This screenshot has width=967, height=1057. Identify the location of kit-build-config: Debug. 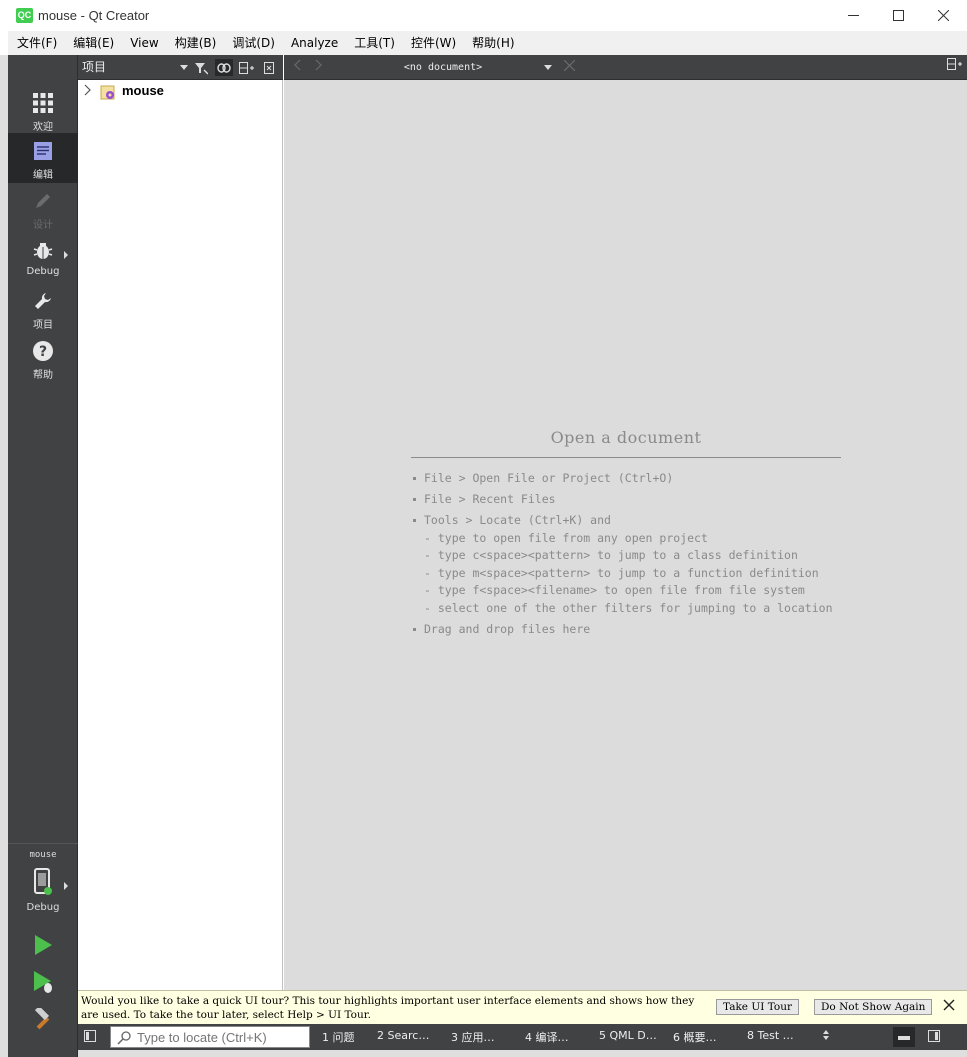
(43, 907).